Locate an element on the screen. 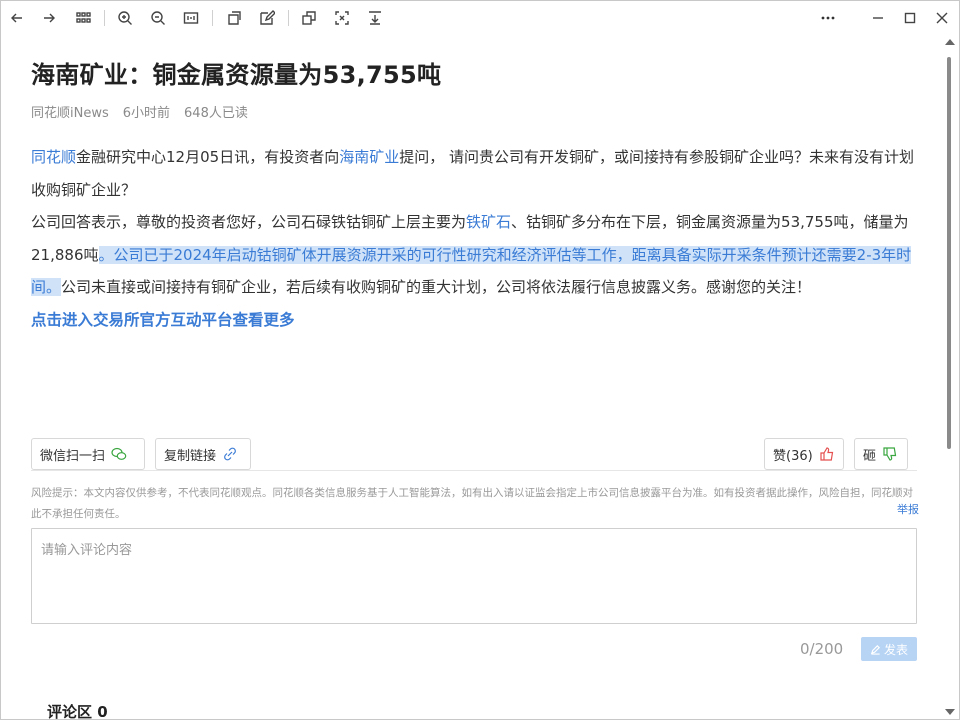 The image size is (960, 720). fit-width-icon is located at coordinates (191, 18).